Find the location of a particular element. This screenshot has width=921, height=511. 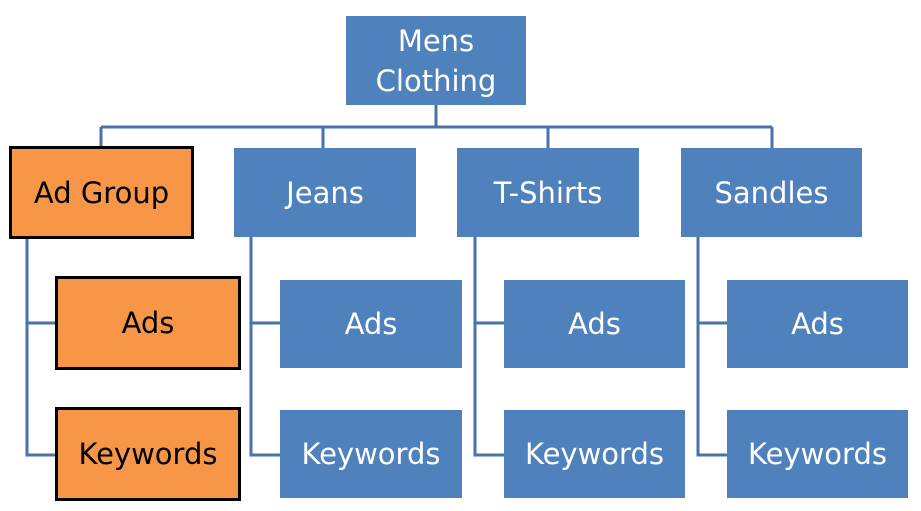

group-node-sandles: Sandles is located at coordinates (771, 192).